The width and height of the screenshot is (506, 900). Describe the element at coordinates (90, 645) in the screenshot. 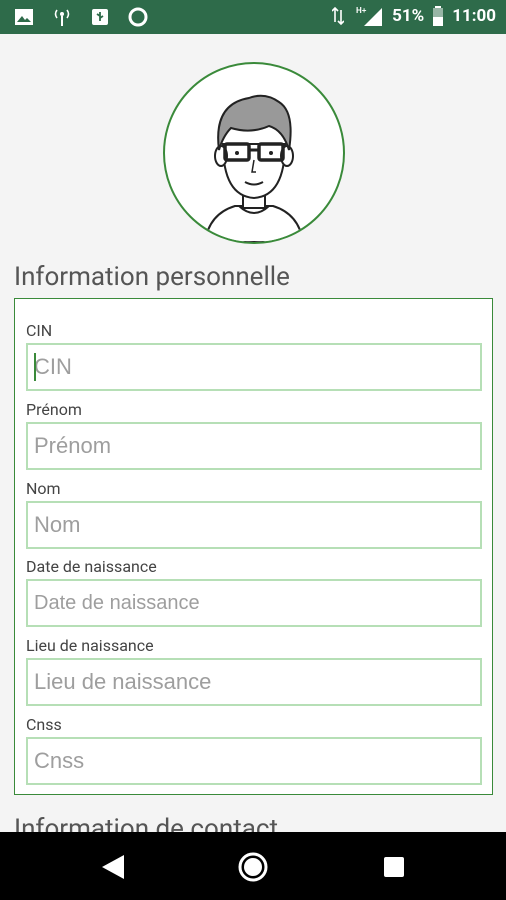

I see `label-lieu-naissance: Lieu de naissance` at that location.